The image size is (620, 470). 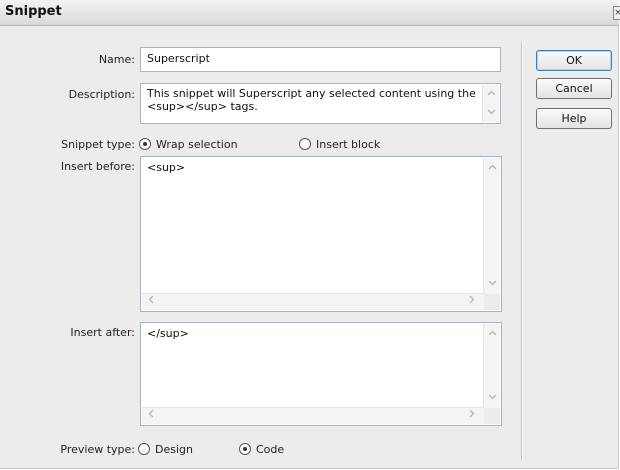 What do you see at coordinates (145, 144) in the screenshot?
I see `radio-wrap-selection` at bounding box center [145, 144].